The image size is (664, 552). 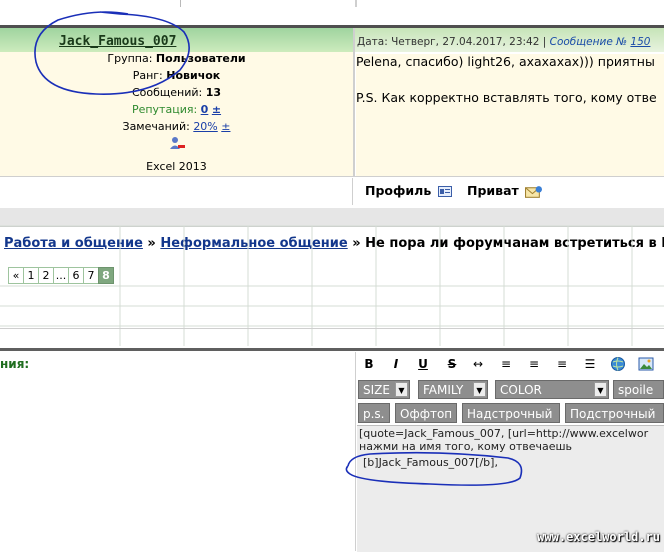 I want to click on post-author-header, so click(x=176, y=40).